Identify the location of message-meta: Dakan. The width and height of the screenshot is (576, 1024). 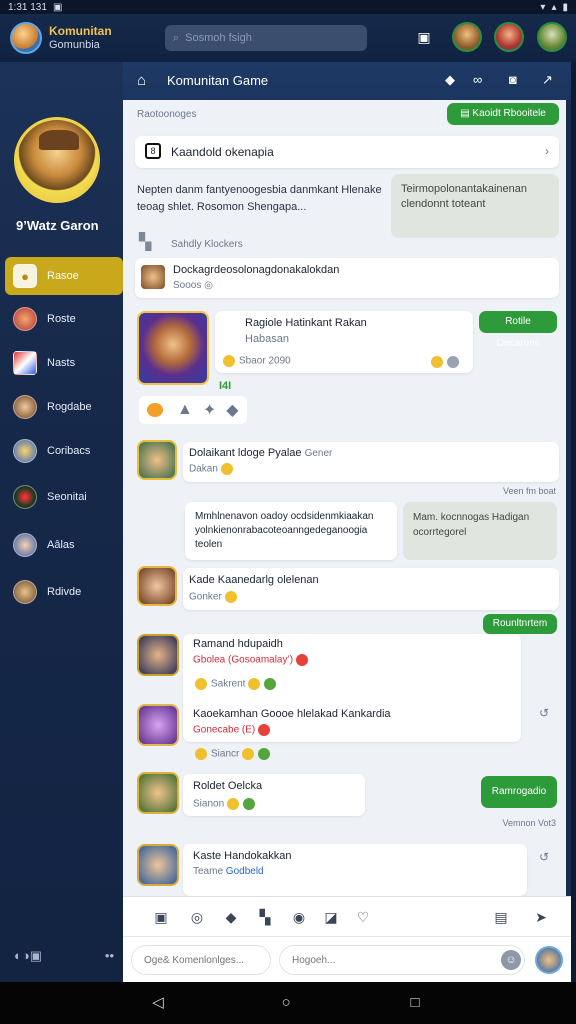
(213, 469).